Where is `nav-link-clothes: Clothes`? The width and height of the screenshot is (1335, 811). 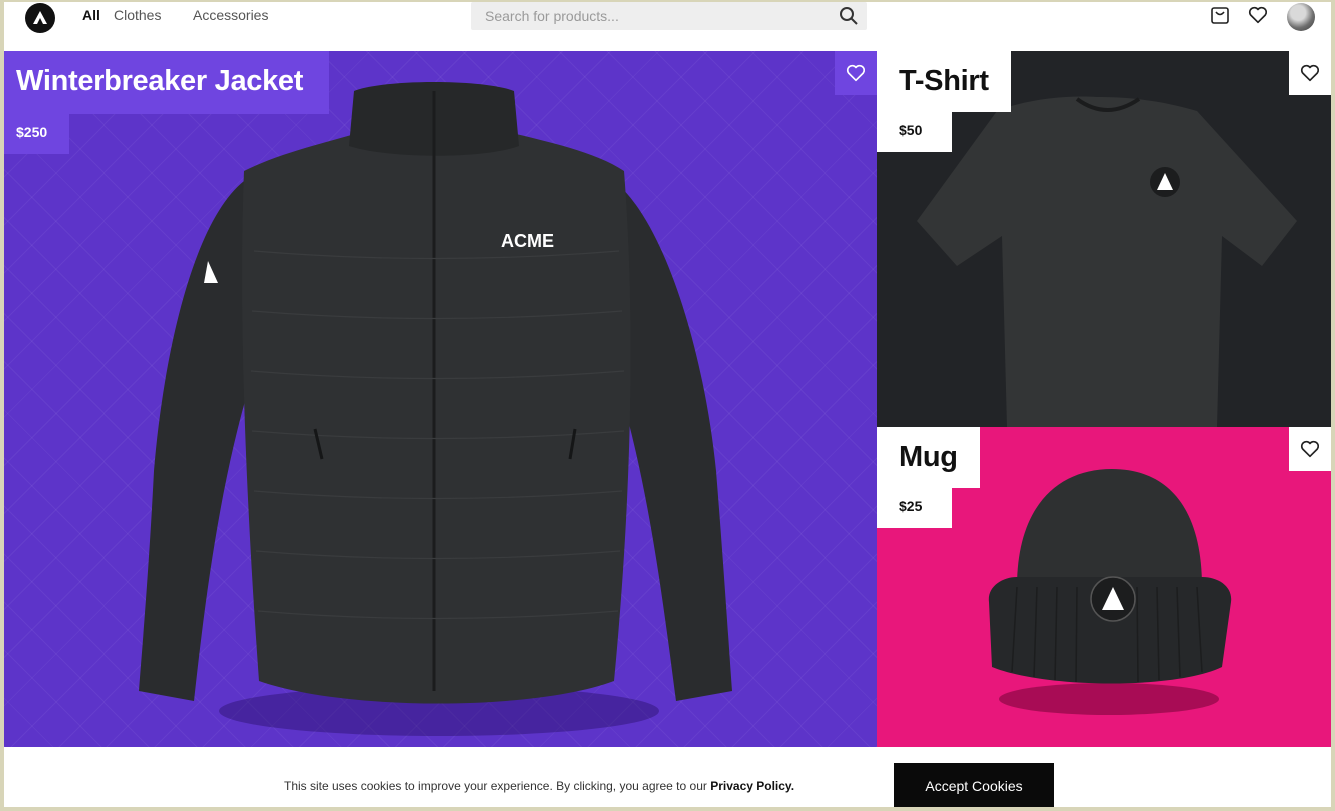
nav-link-clothes: Clothes is located at coordinates (137, 15).